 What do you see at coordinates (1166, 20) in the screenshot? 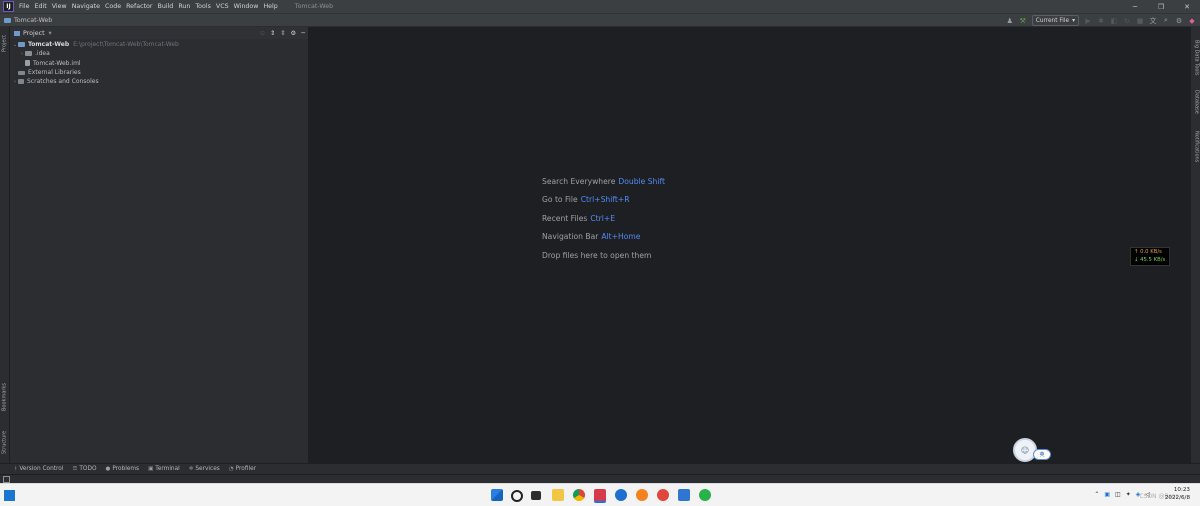
I see `search-icon: ⌕` at bounding box center [1166, 20].